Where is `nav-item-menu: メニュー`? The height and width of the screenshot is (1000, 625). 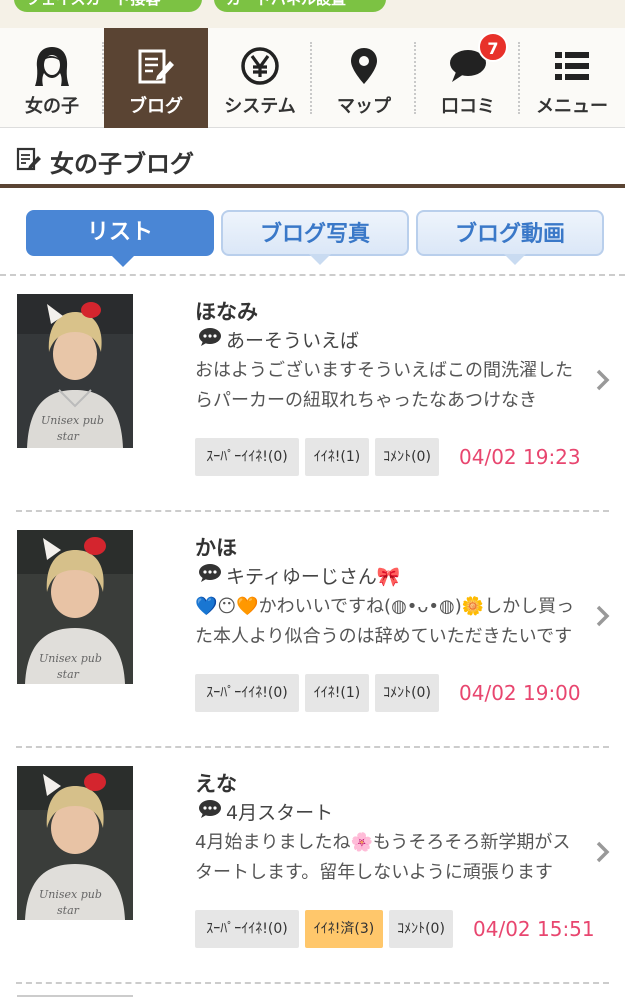
nav-item-menu: メニュー is located at coordinates (572, 78).